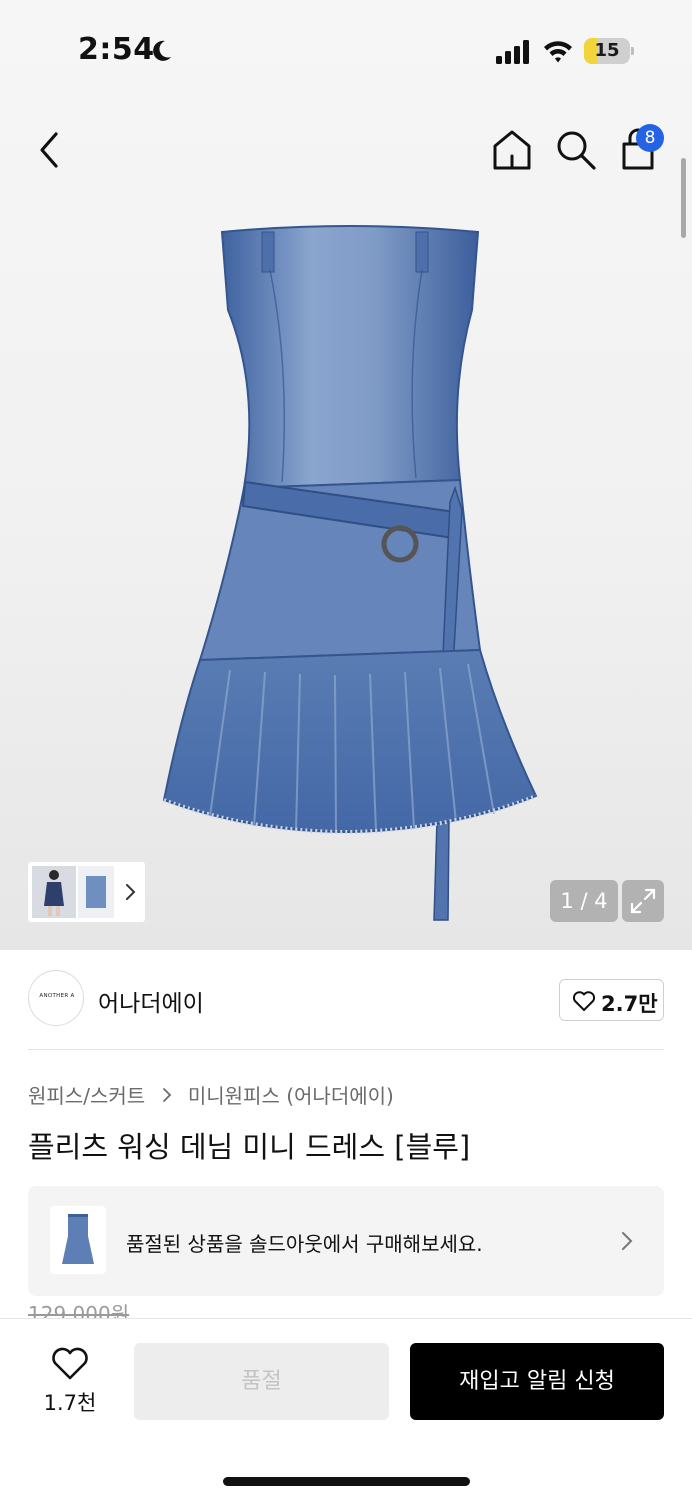 Image resolution: width=692 pixels, height=1500 pixels. What do you see at coordinates (512, 150) in the screenshot?
I see `home-icon` at bounding box center [512, 150].